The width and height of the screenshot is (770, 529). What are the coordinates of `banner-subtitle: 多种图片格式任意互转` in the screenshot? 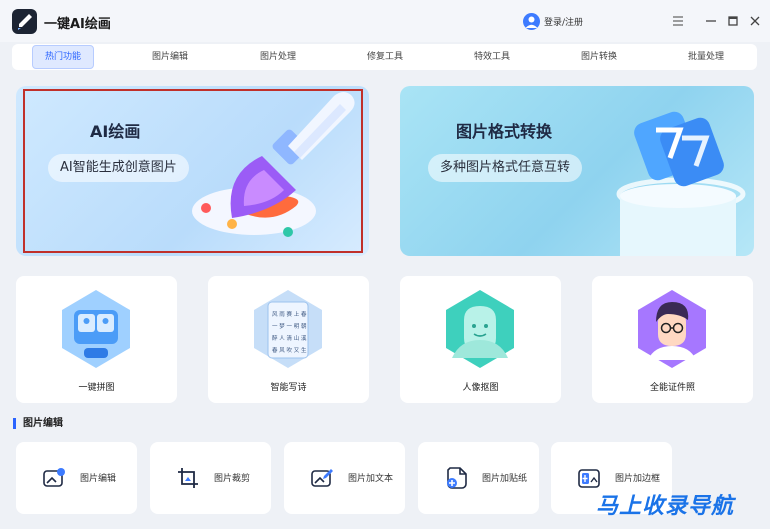 It's located at (505, 168).